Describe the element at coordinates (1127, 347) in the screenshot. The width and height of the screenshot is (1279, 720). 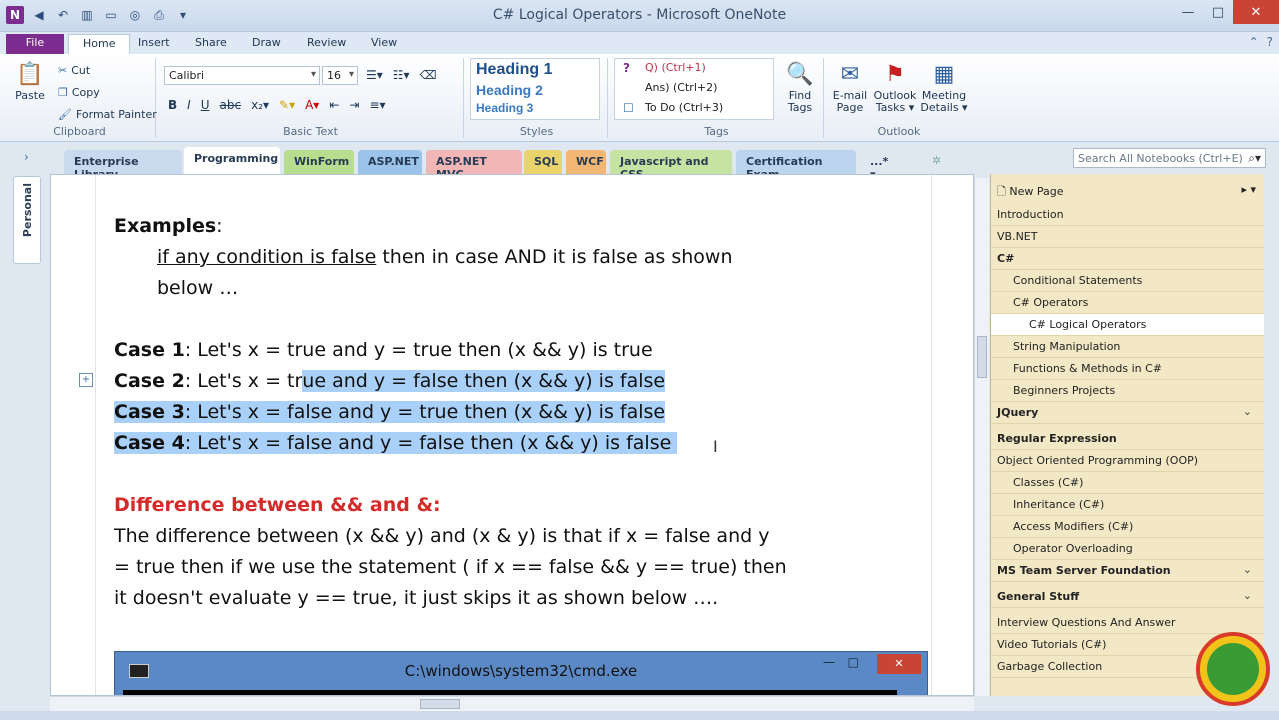
I see `page-item: String Manipulation` at that location.